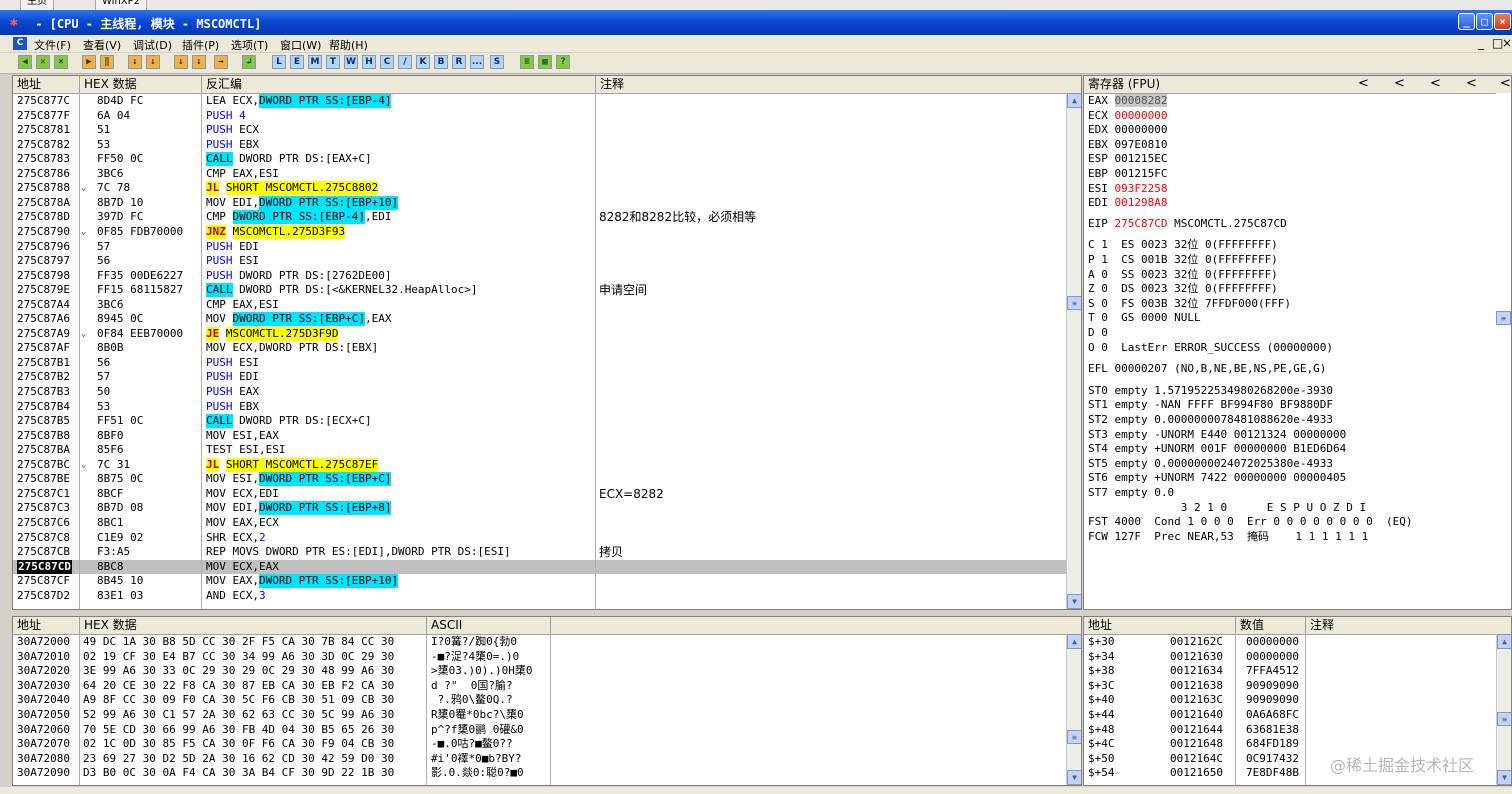 The image size is (1512, 794). I want to click on host-tab-home: 主页, so click(37, 5).